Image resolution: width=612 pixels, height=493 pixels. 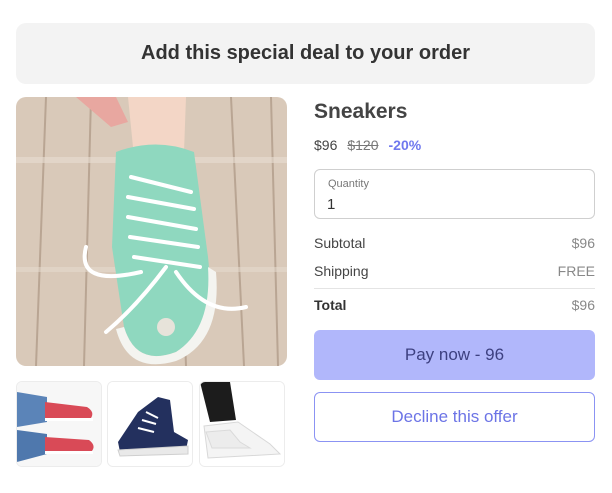 I want to click on thumbnail-navy-sneaker, so click(x=150, y=424).